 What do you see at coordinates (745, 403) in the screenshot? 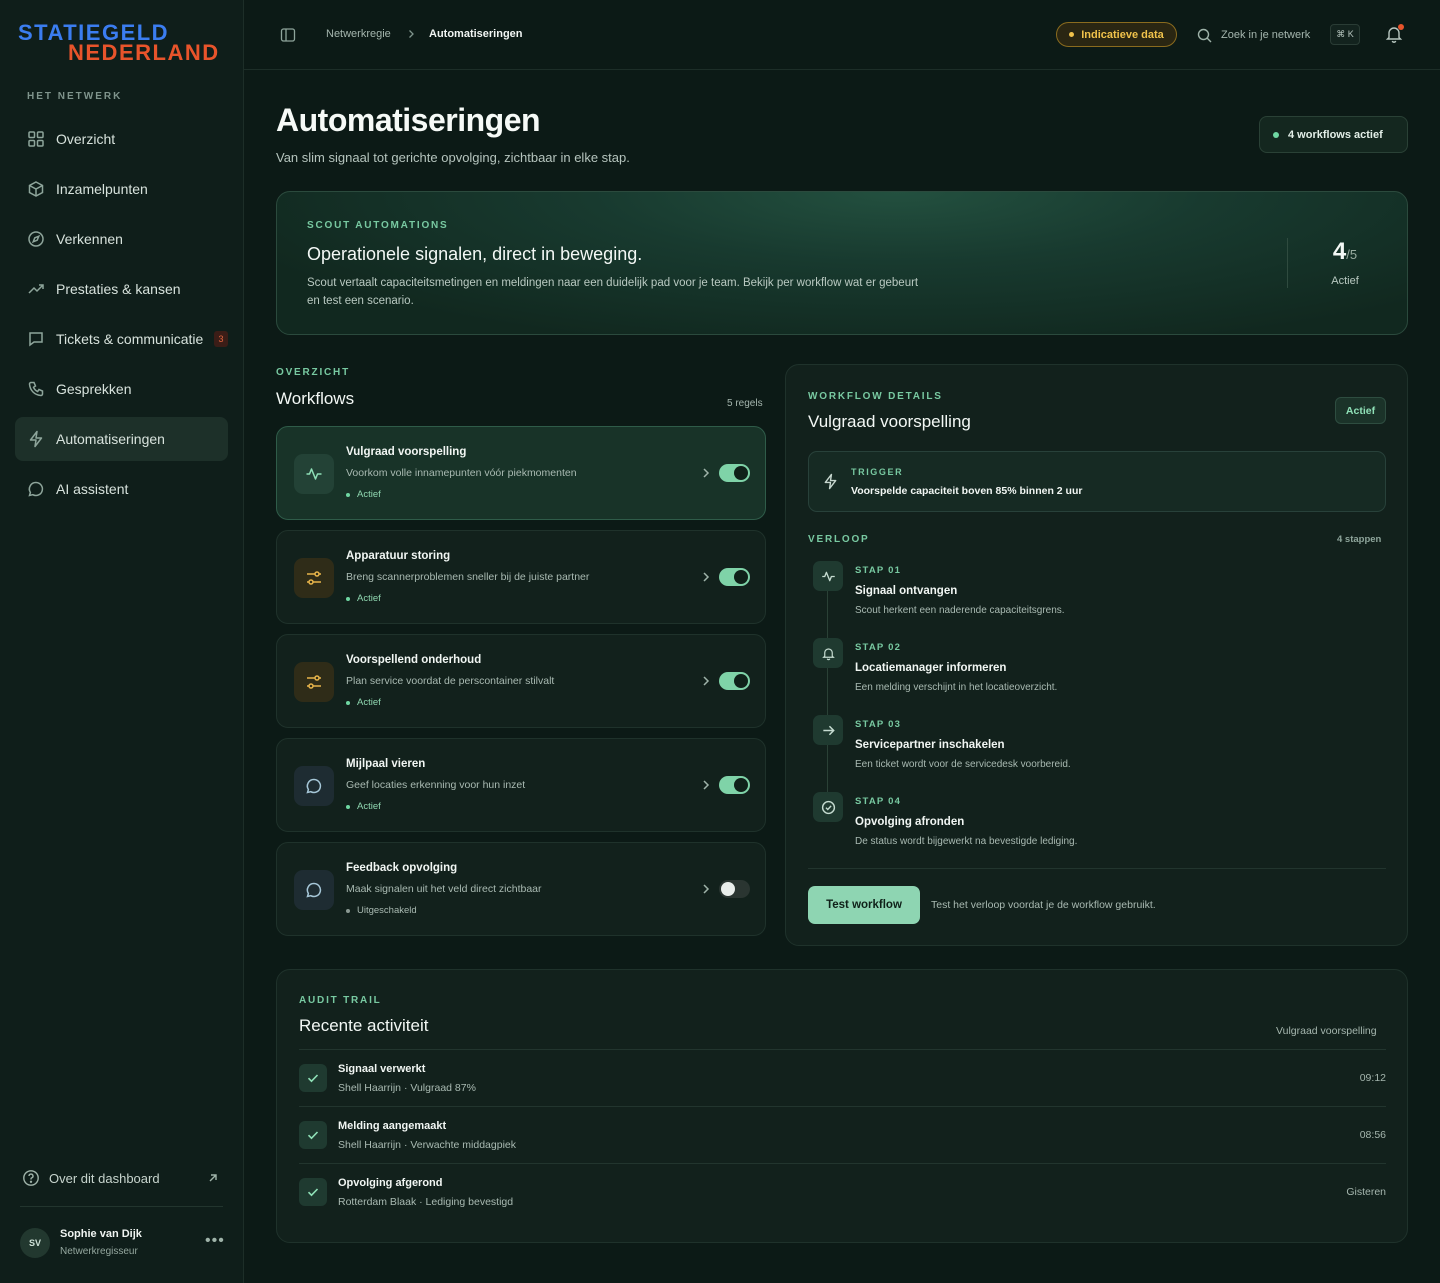
I see `workflows-count: 5 regels` at bounding box center [745, 403].